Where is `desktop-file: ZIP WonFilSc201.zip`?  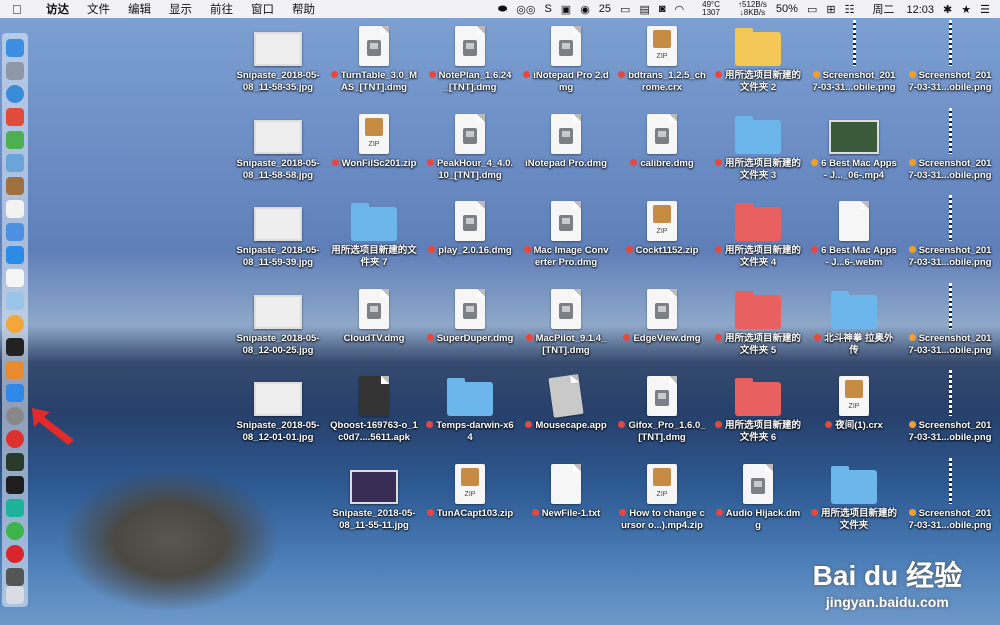 desktop-file: ZIP WonFilSc201.zip is located at coordinates (374, 140).